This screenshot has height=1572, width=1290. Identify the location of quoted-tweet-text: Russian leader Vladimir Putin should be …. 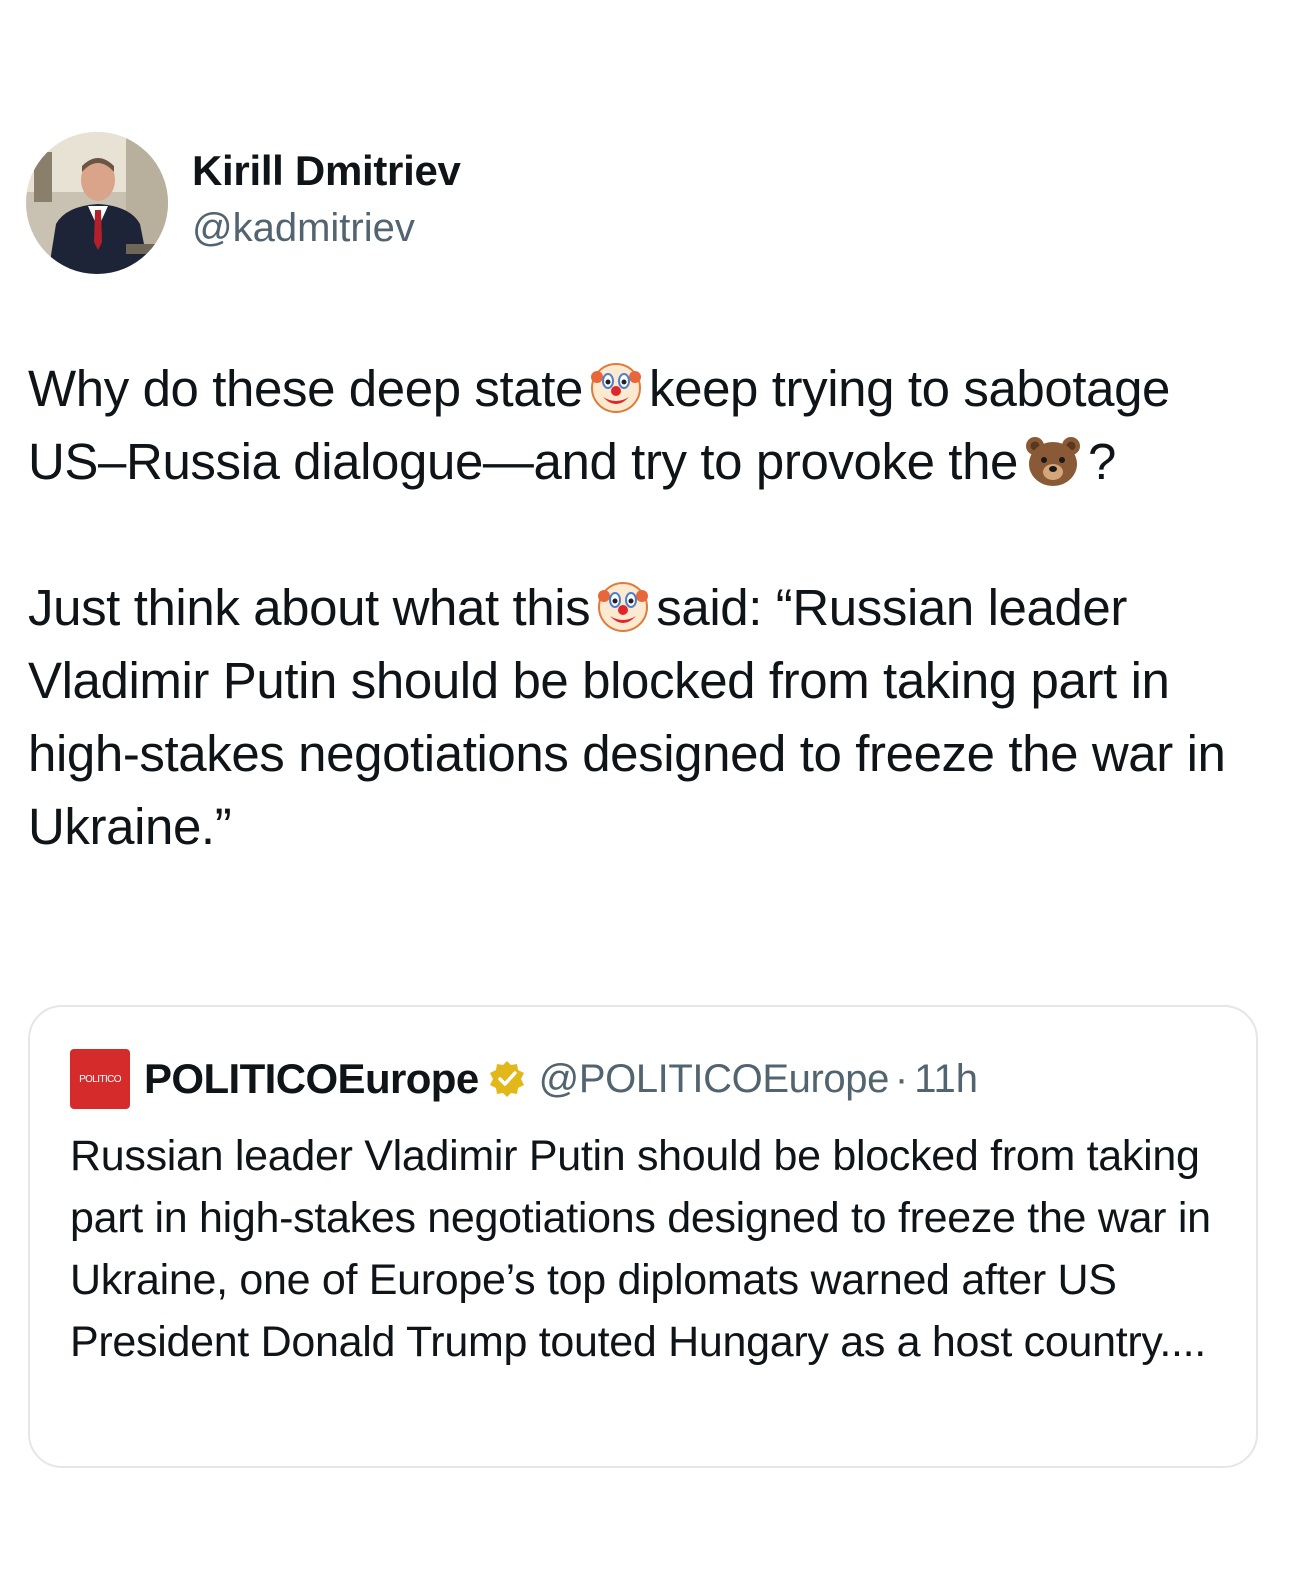
(640, 1249).